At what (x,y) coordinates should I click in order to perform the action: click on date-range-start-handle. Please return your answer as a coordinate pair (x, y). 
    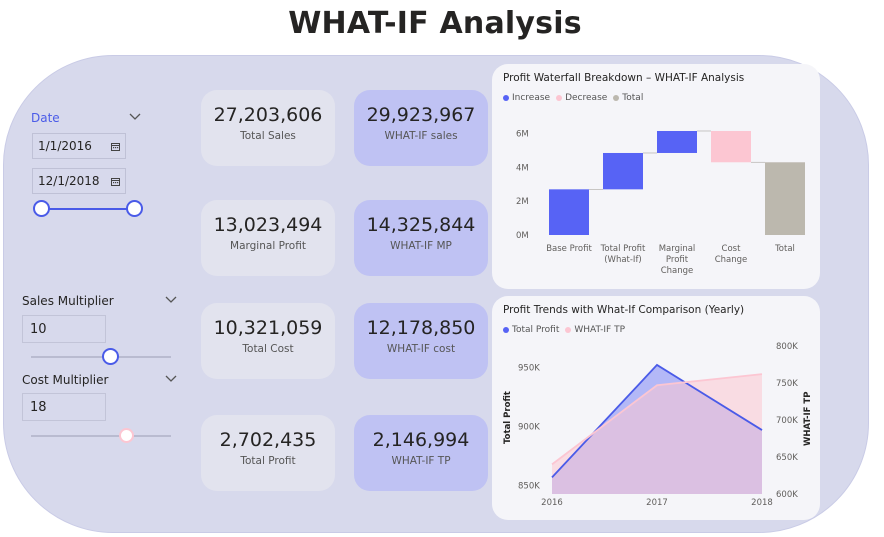
    Looking at the image, I should click on (41, 208).